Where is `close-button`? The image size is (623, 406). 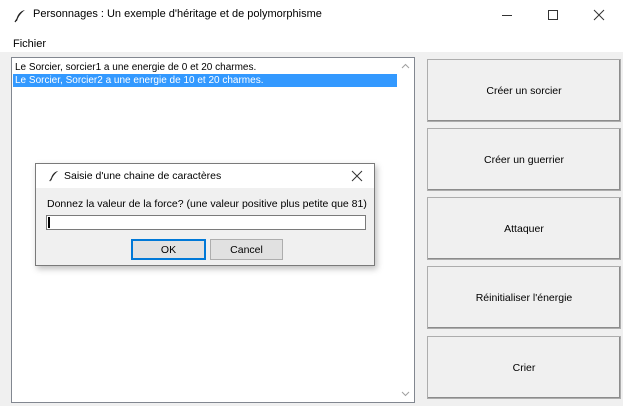
close-button is located at coordinates (600, 15).